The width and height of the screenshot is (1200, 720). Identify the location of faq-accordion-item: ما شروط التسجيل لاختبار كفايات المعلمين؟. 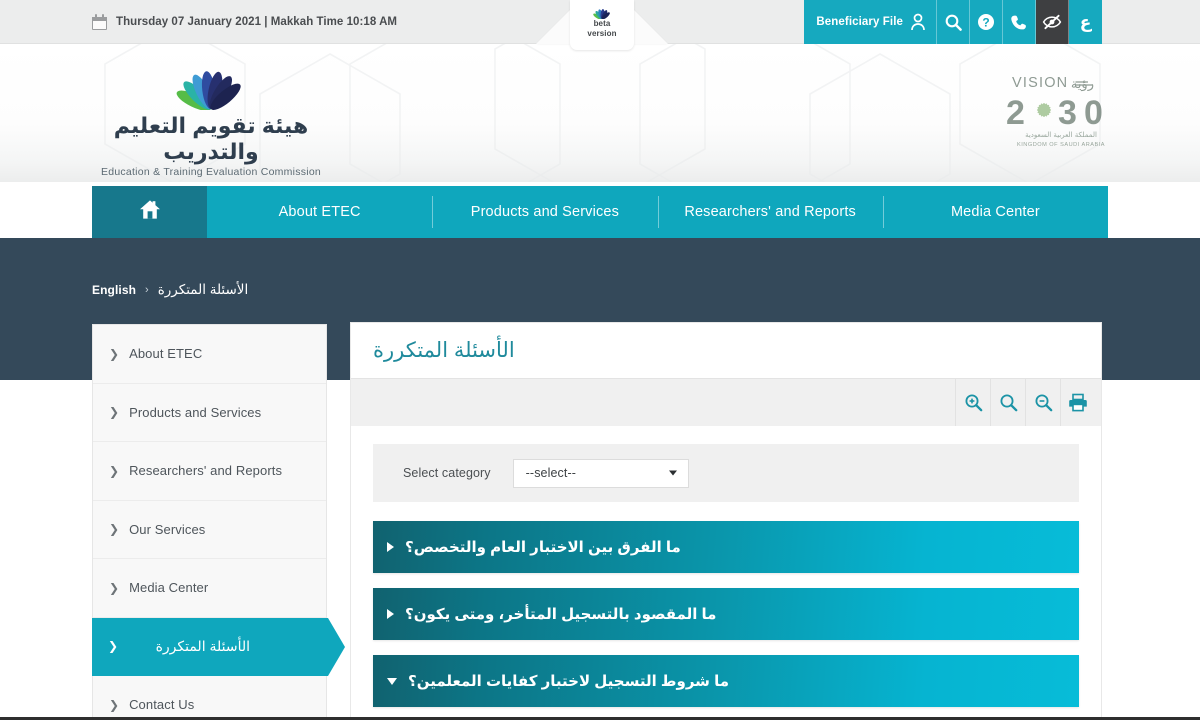
(726, 681).